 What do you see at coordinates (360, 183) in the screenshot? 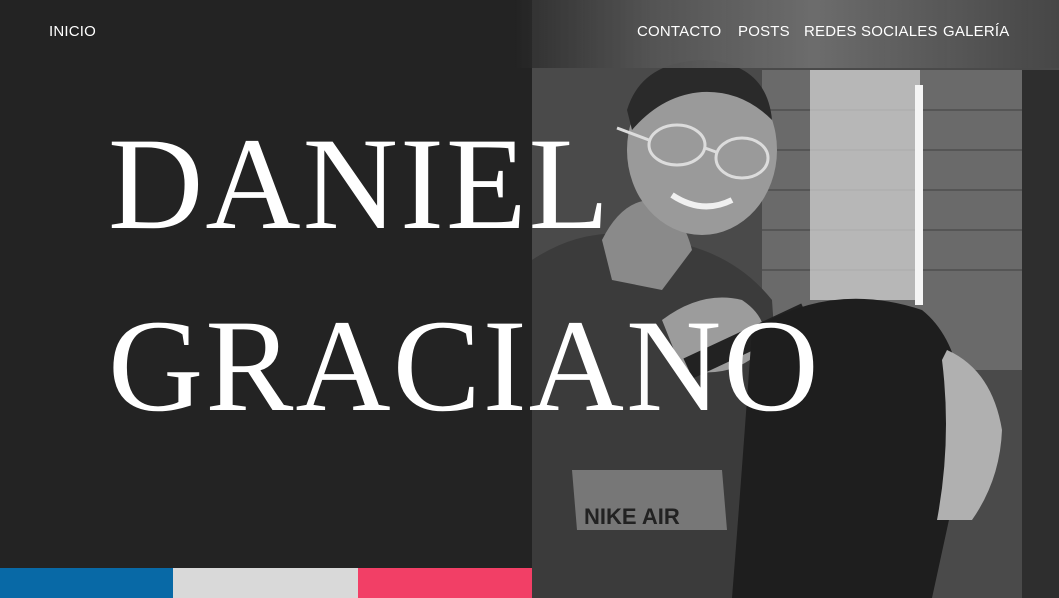
I see `hero-first-name: DANIEL` at bounding box center [360, 183].